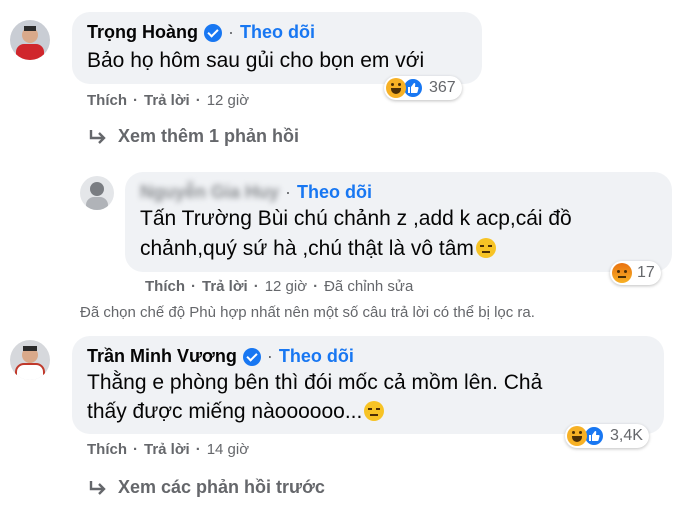 The image size is (693, 507). What do you see at coordinates (201, 32) in the screenshot?
I see `comment-header-1: Trọng Hoàng · Theo dõi` at bounding box center [201, 32].